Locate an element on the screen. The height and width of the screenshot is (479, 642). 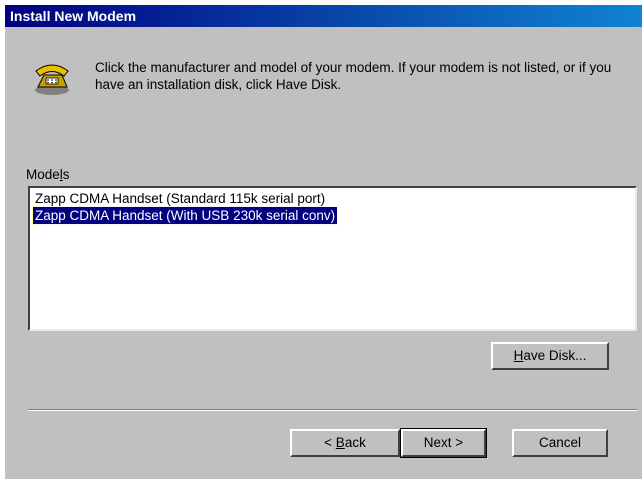
models-label: Models is located at coordinates (48, 174).